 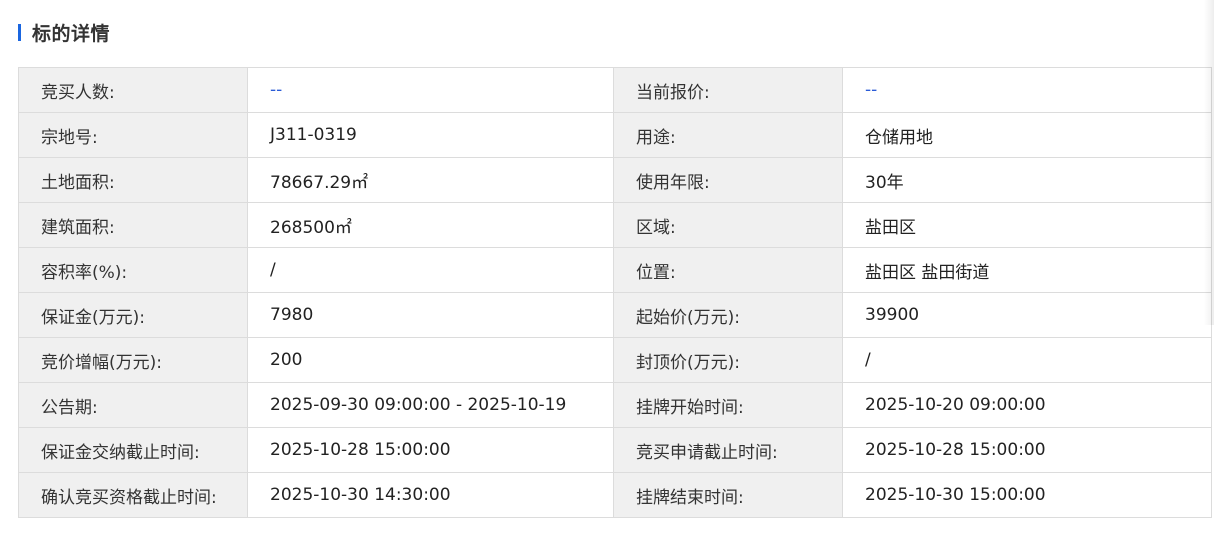 What do you see at coordinates (133, 270) in the screenshot?
I see `label-cell: 容积率(%):` at bounding box center [133, 270].